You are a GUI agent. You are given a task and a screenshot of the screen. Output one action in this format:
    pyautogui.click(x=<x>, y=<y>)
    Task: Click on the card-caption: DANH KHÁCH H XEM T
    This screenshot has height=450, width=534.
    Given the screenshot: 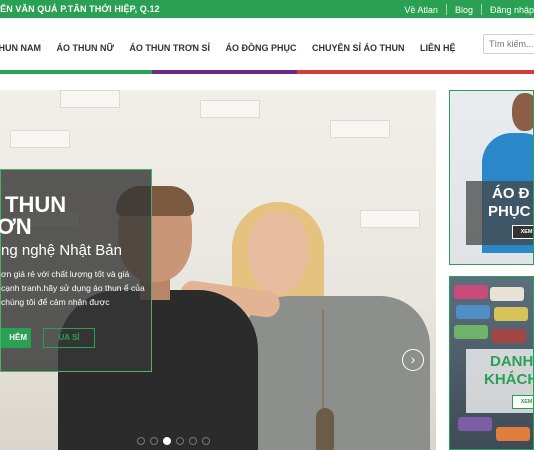 What is the action you would take?
    pyautogui.click(x=500, y=381)
    